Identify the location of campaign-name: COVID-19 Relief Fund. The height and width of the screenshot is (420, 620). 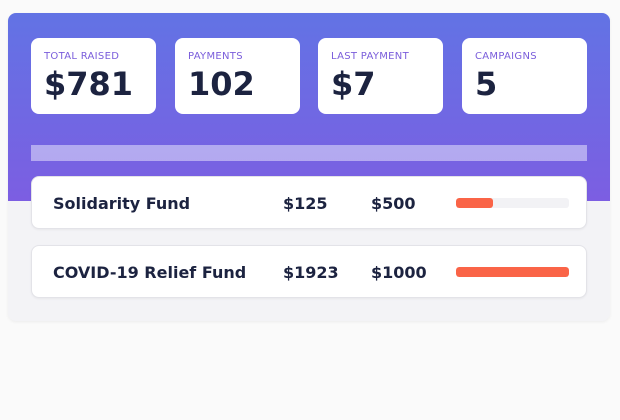
(150, 272).